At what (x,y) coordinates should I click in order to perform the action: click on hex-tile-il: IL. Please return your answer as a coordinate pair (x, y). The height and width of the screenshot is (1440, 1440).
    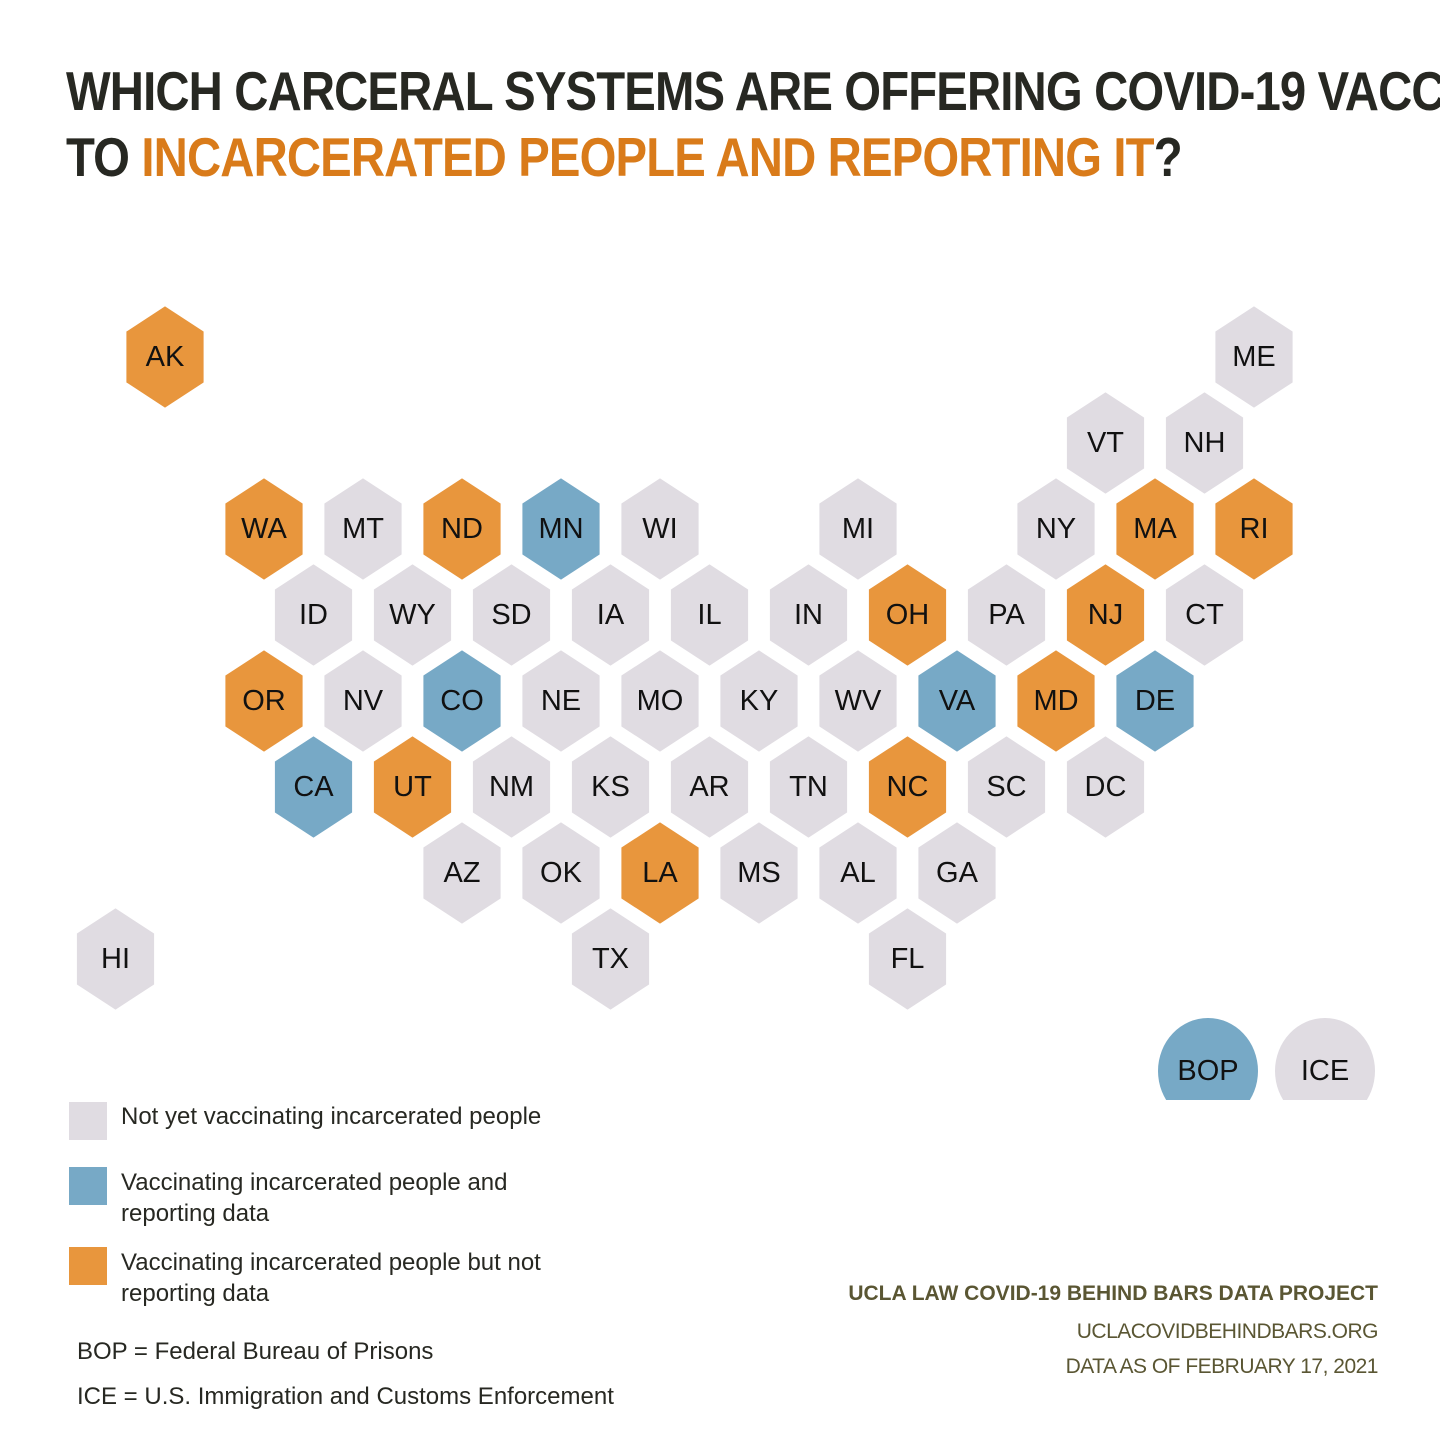
    Looking at the image, I should click on (709, 615).